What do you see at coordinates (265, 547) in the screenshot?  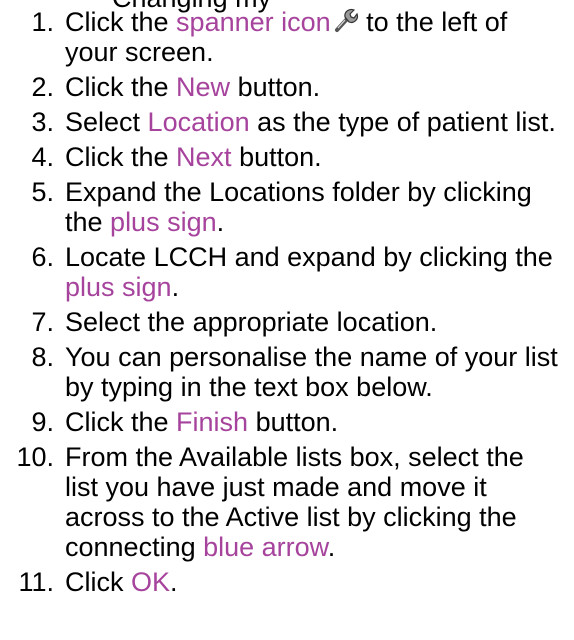 I see `highlighted-term: blue arrow` at bounding box center [265, 547].